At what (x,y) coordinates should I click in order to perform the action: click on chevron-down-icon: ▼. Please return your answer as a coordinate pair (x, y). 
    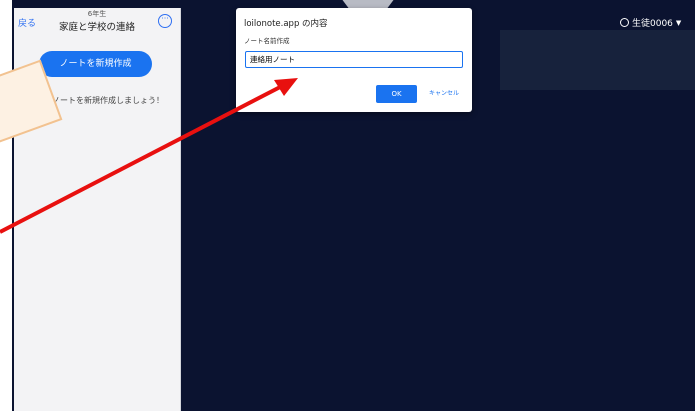
    Looking at the image, I should click on (678, 22).